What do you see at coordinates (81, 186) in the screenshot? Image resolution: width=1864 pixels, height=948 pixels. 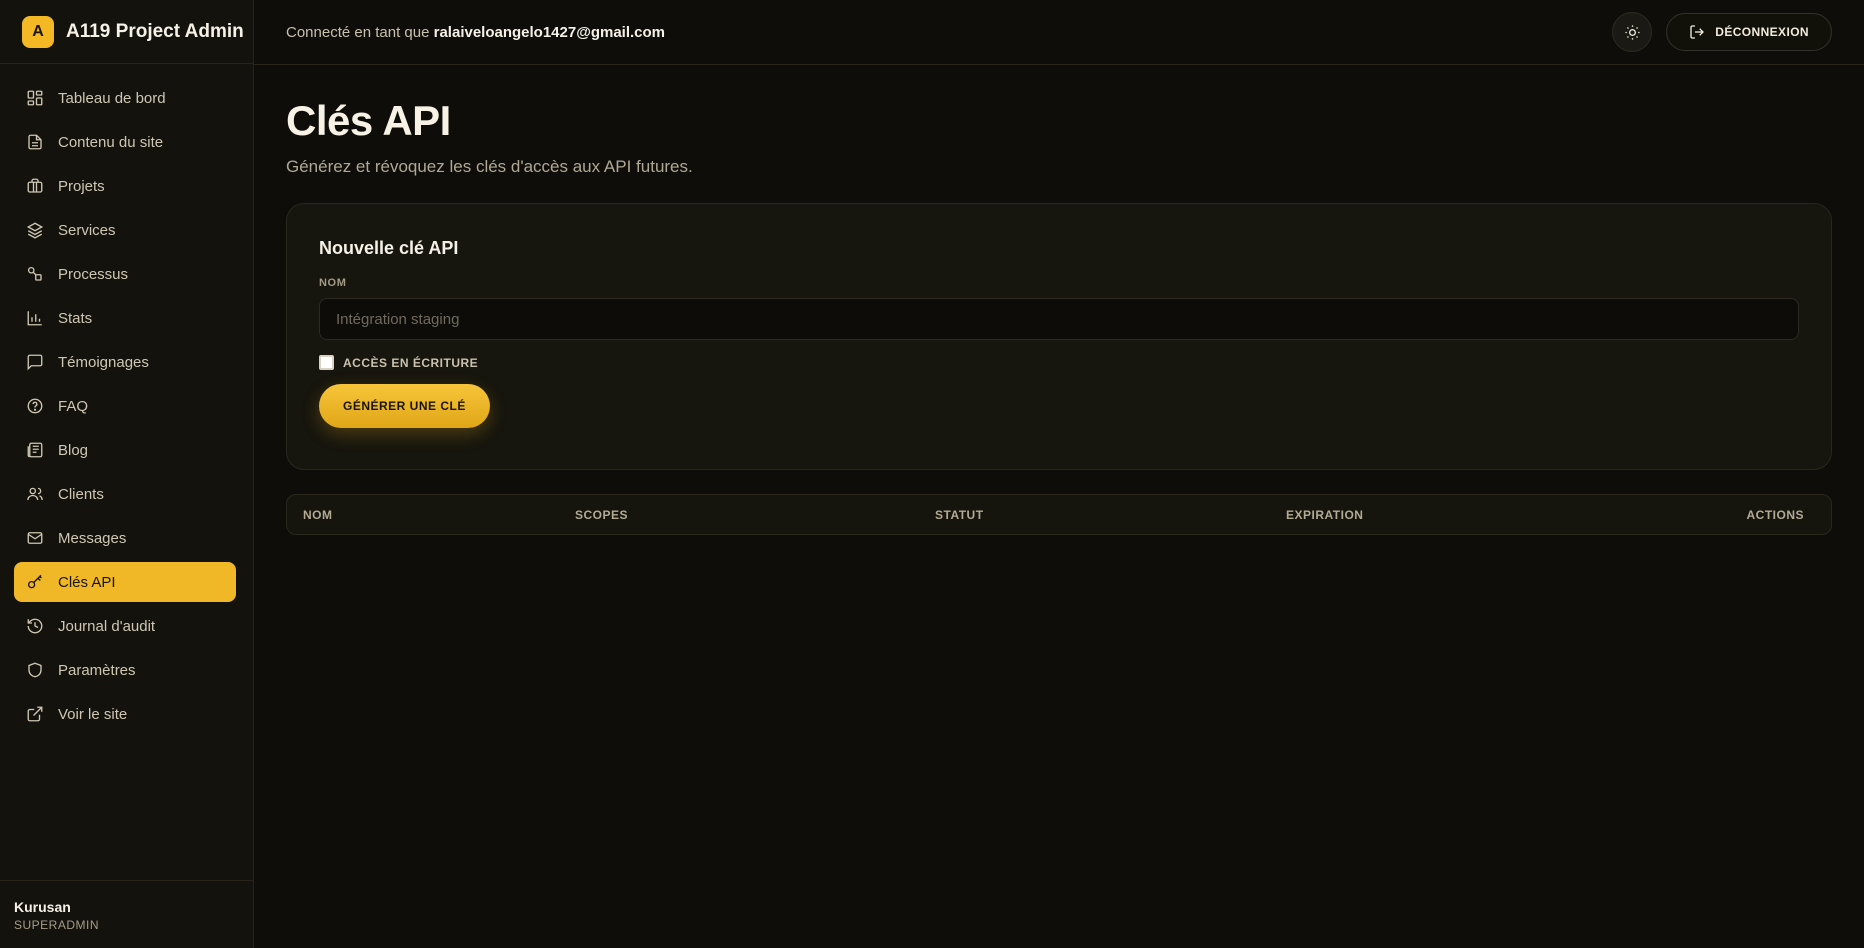 I see `sidebar-item-label: Projets` at bounding box center [81, 186].